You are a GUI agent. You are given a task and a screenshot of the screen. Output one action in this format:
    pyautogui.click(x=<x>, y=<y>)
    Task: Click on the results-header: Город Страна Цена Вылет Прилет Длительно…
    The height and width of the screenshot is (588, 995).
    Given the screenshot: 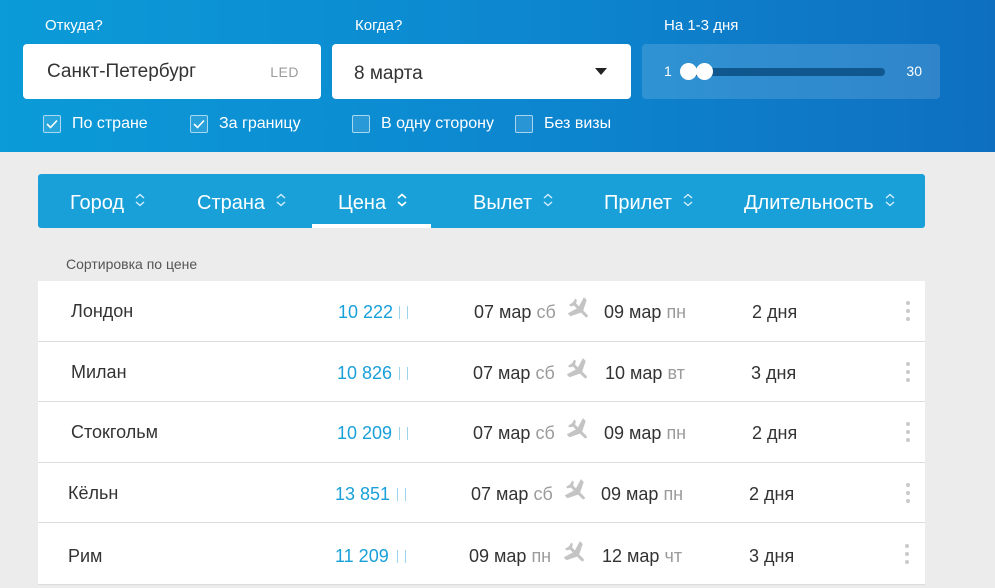 What is the action you would take?
    pyautogui.click(x=481, y=201)
    